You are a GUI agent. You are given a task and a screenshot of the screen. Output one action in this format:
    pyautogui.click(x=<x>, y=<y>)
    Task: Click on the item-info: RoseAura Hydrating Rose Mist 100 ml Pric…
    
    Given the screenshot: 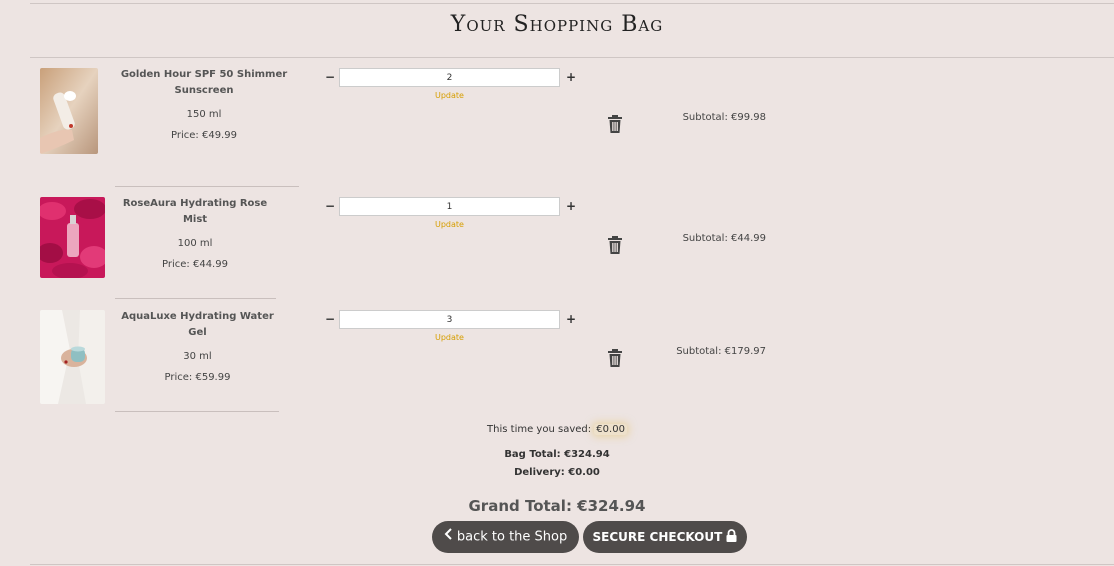 What is the action you would take?
    pyautogui.click(x=195, y=233)
    